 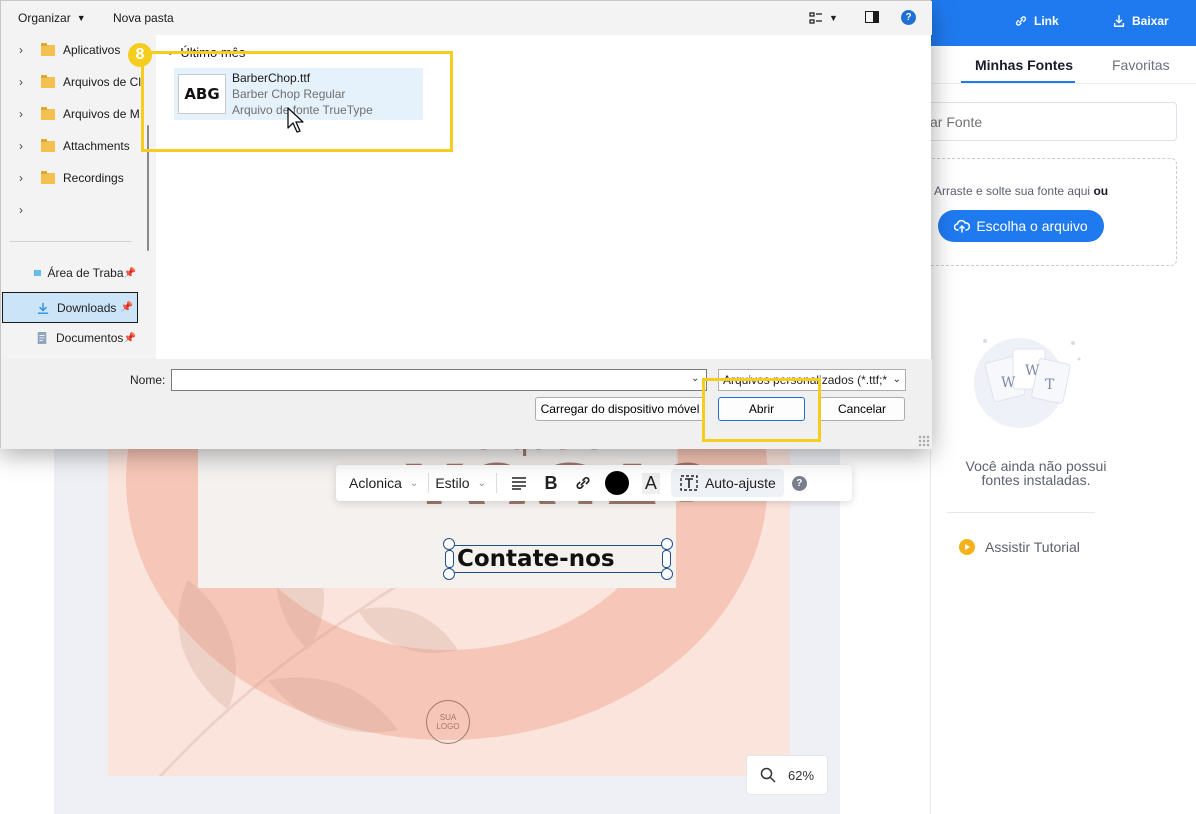 I want to click on text-highlight-icon: A, so click(x=650, y=483).